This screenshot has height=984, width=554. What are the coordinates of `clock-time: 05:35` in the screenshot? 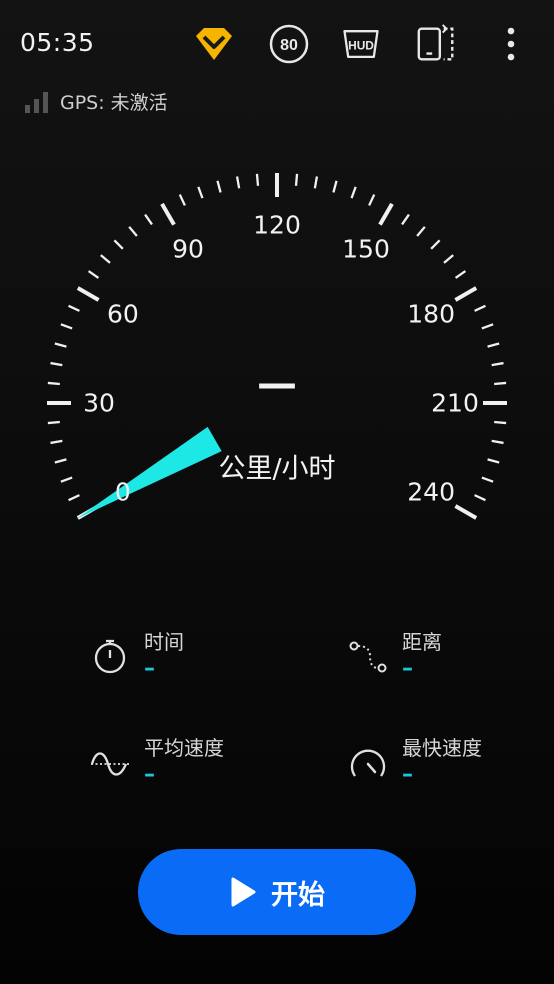 It's located at (57, 42).